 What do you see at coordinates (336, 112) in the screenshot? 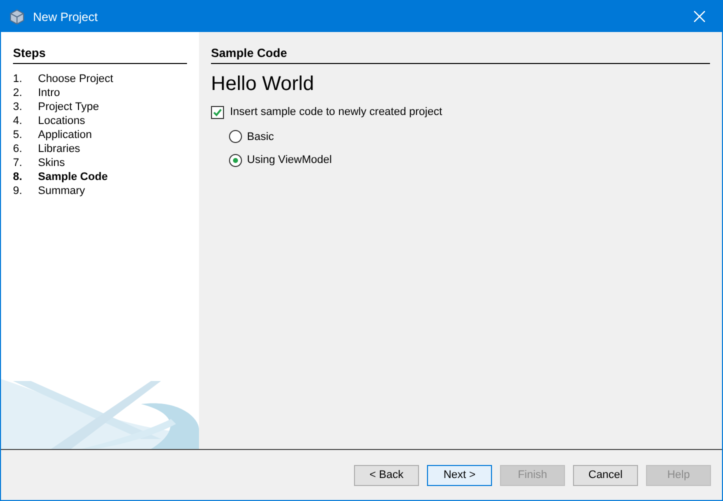
I see `checkbox-label: Insert sample code to newly created project` at bounding box center [336, 112].